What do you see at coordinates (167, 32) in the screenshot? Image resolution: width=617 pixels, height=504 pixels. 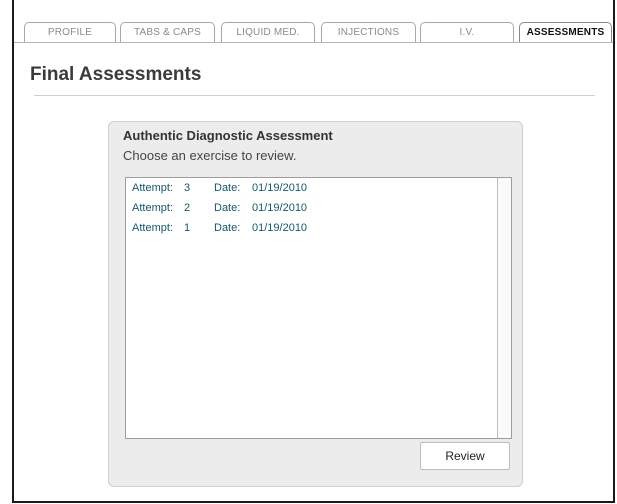 I see `tab-tabs-caps: TABS & CAPS` at bounding box center [167, 32].